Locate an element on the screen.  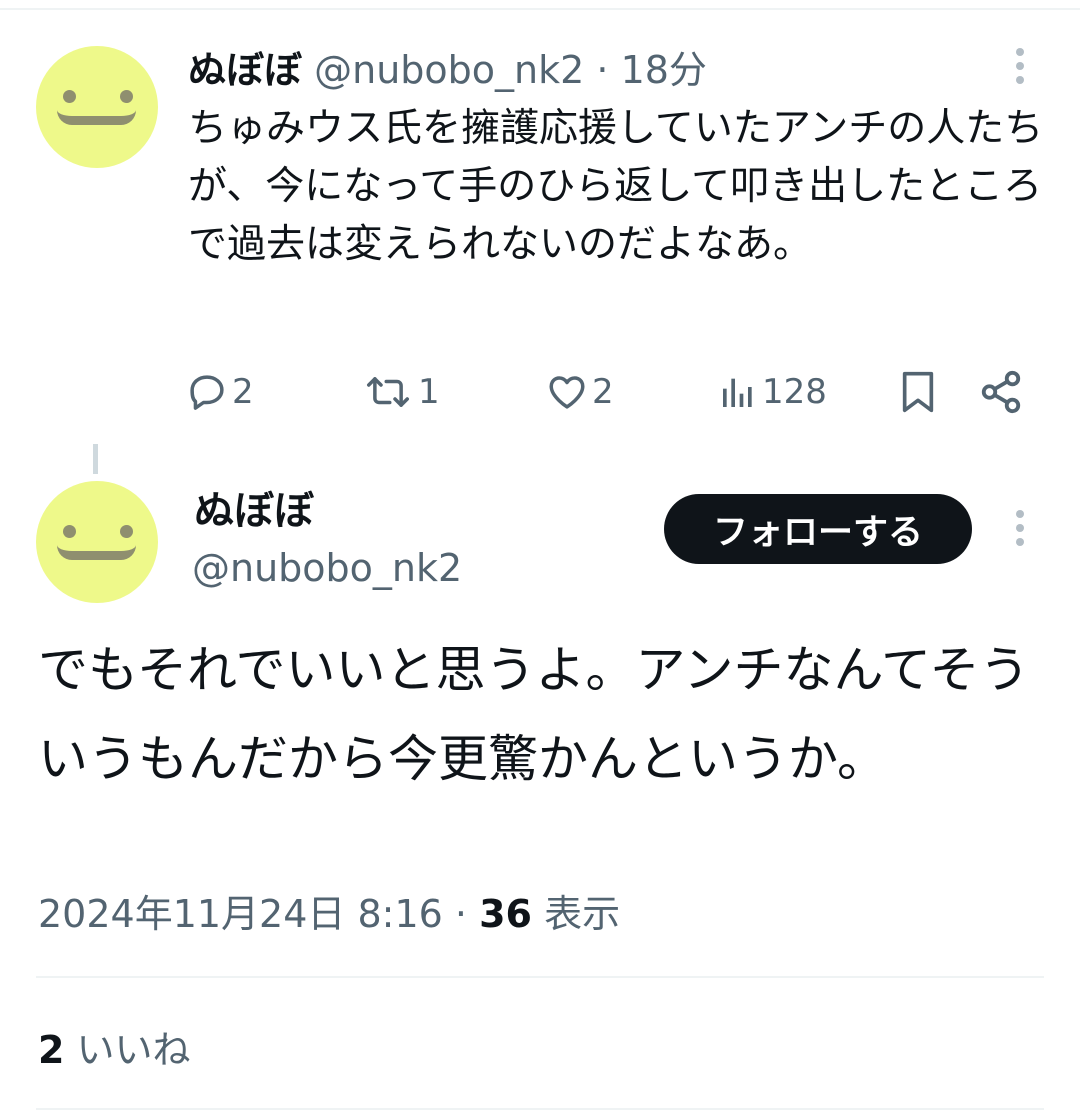
top-divider is located at coordinates (540, 9).